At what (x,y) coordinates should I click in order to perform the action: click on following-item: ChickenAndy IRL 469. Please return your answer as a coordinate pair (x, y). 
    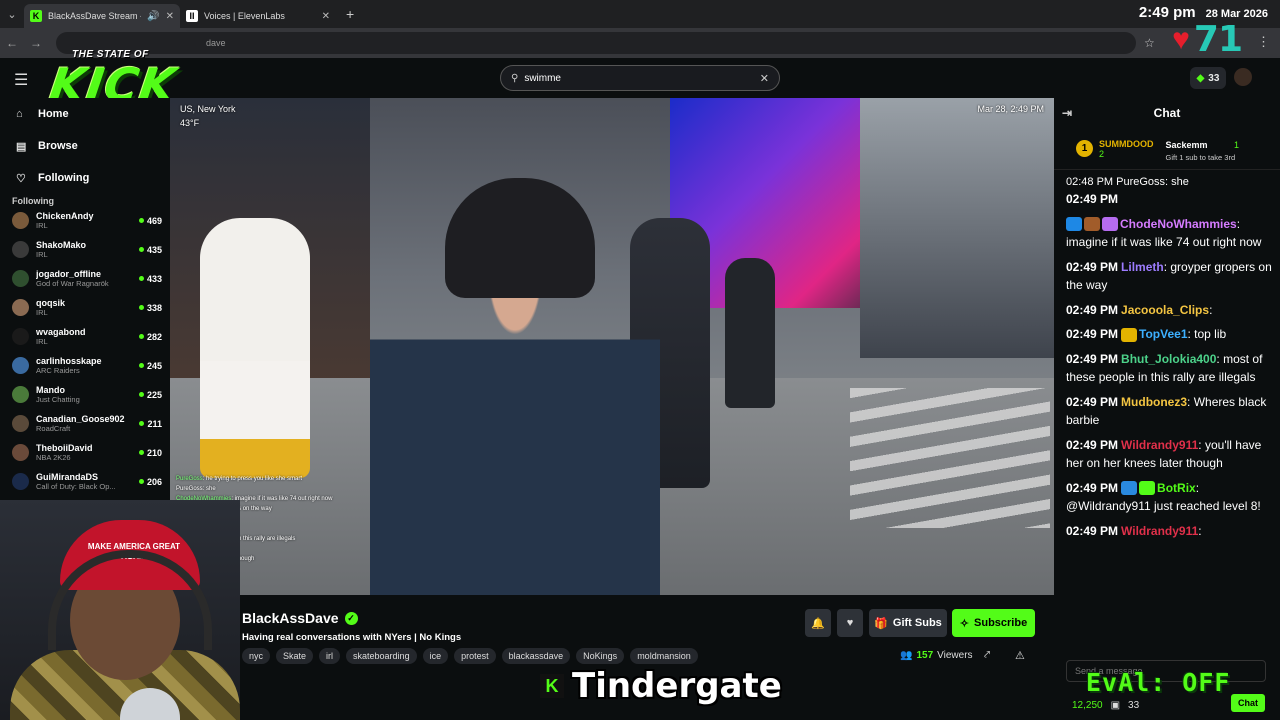
    Looking at the image, I should click on (85, 220).